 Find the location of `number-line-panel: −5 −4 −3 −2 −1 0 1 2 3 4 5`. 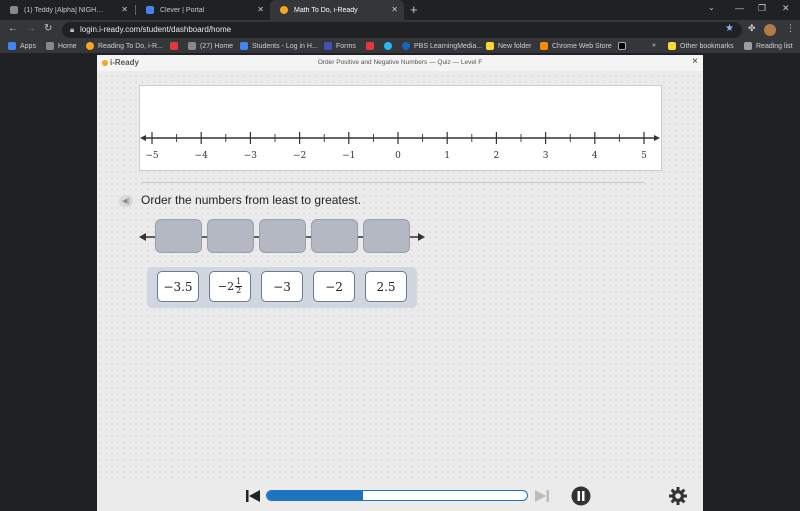

number-line-panel: −5 −4 −3 −2 −1 0 1 2 3 4 5 is located at coordinates (400, 128).